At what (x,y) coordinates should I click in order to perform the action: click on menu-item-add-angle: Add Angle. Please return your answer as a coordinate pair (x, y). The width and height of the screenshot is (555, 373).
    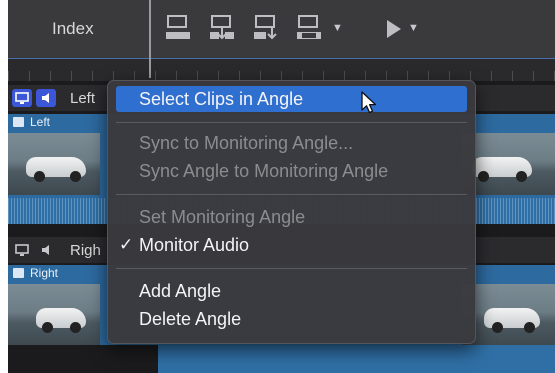
    Looking at the image, I should click on (291, 291).